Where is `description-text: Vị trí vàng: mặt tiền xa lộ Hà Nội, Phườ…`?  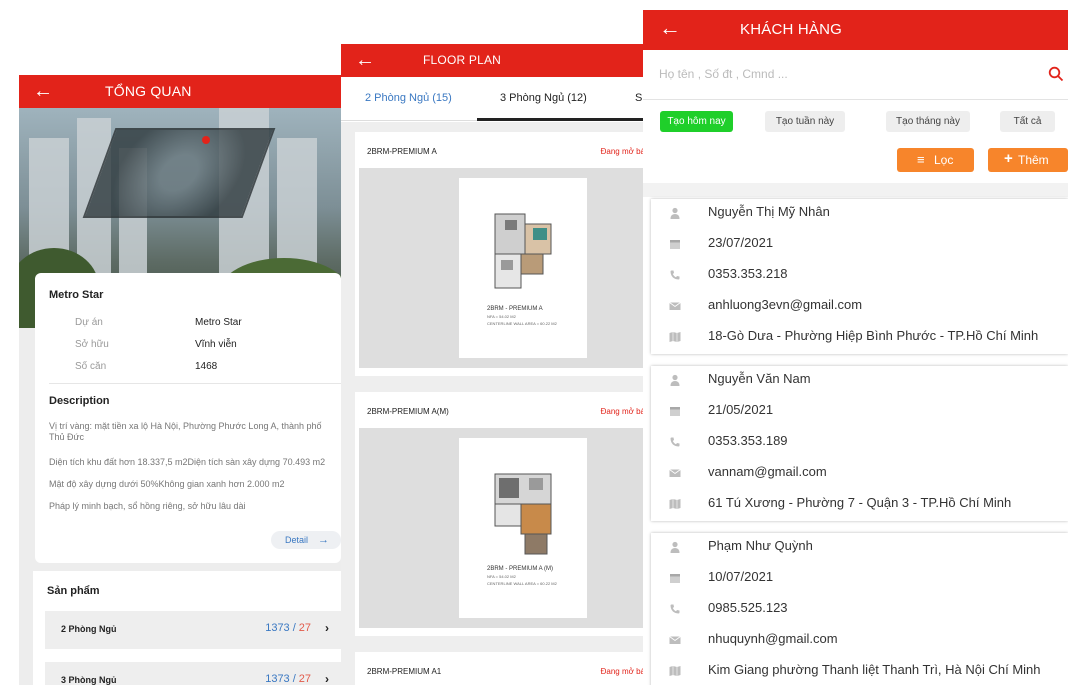 description-text: Vị trí vàng: mặt tiền xa lộ Hà Nội, Phườ… is located at coordinates (185, 431).